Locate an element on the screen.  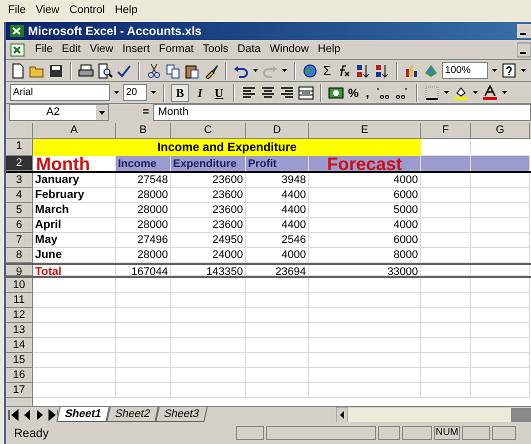
column-header: G is located at coordinates (500, 131).